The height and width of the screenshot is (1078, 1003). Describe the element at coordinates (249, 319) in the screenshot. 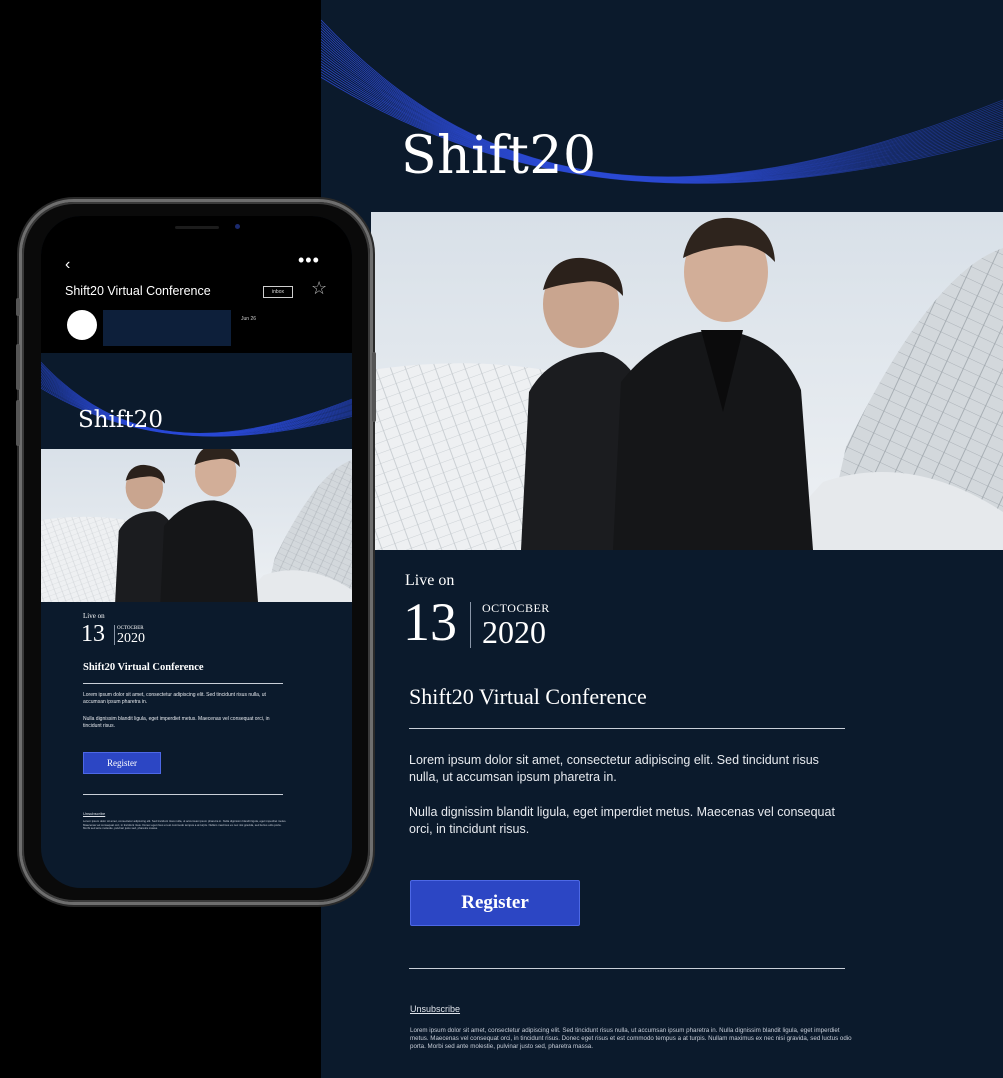

I see `mail-date: Jun 26` at that location.